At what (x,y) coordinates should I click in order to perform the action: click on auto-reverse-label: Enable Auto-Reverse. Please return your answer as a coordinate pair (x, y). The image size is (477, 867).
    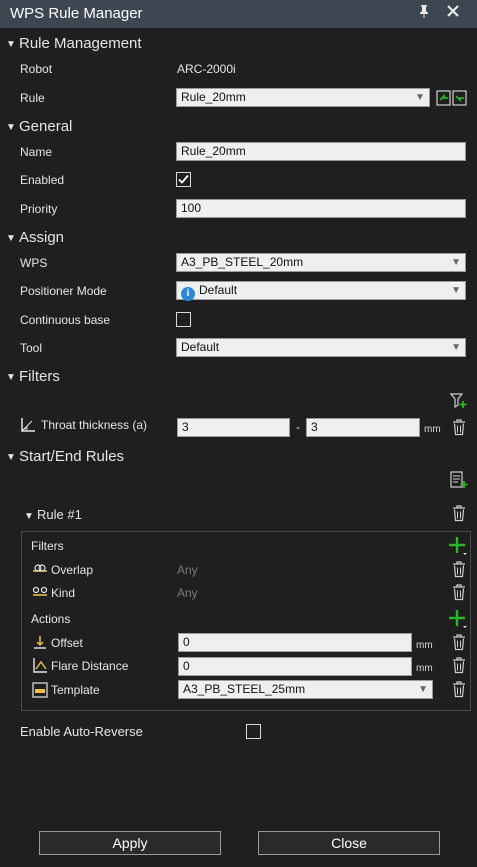
    Looking at the image, I should click on (81, 731).